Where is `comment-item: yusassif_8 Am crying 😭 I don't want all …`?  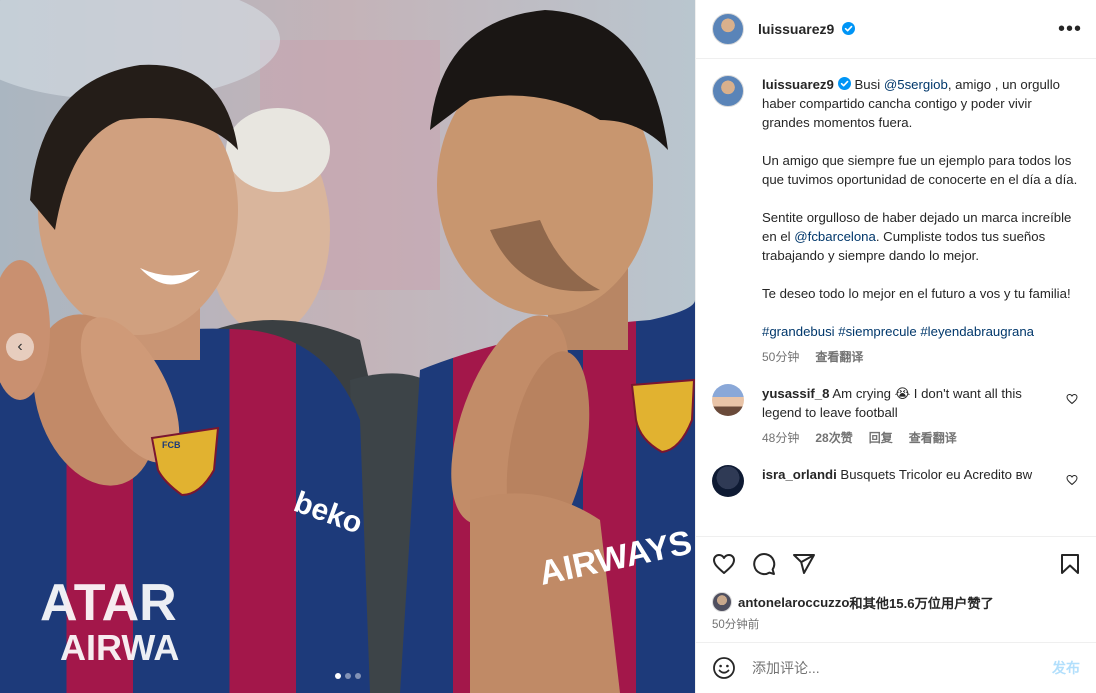 comment-item: yusassif_8 Am crying 😭 I don't want all … is located at coordinates (896, 416).